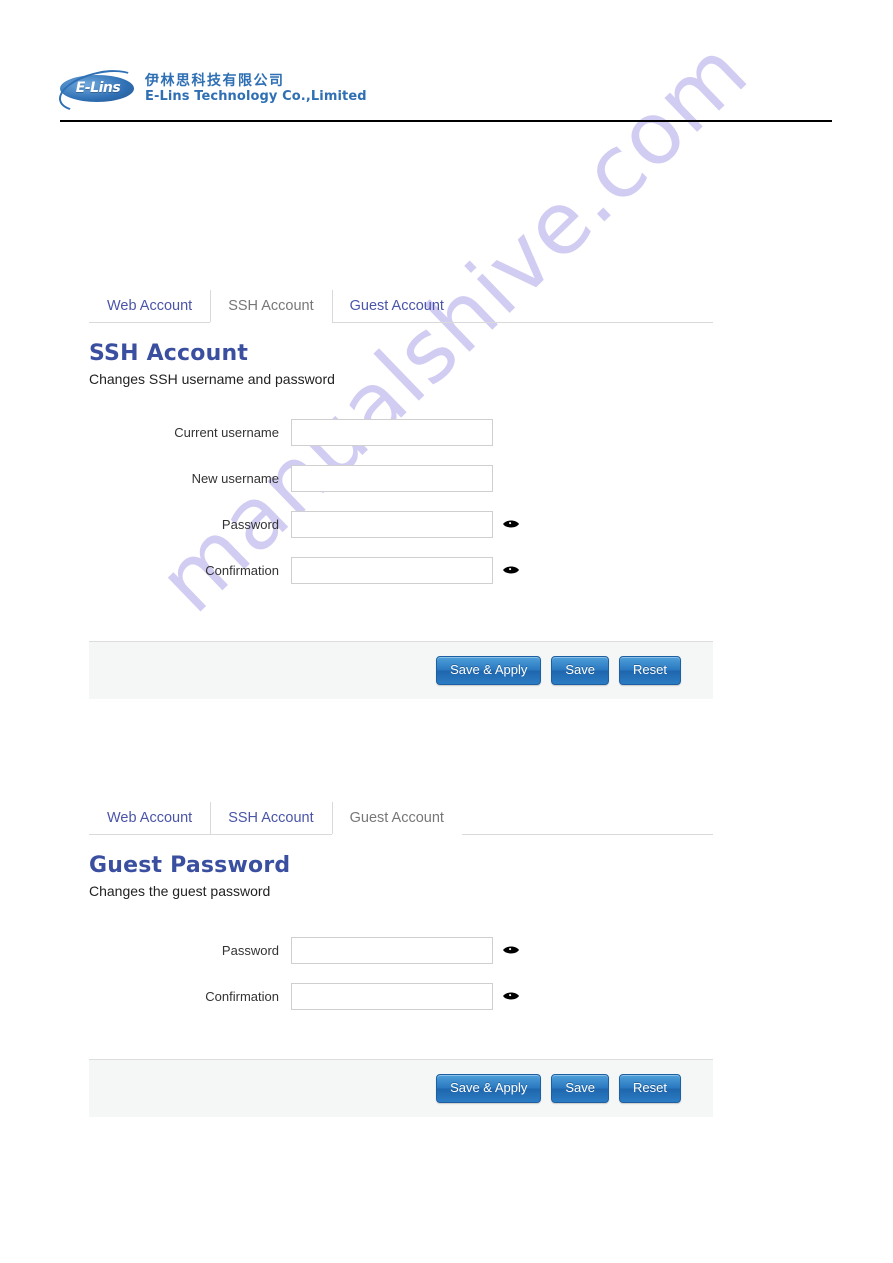  I want to click on elins-logo-icon: E-Lins, so click(99, 91).